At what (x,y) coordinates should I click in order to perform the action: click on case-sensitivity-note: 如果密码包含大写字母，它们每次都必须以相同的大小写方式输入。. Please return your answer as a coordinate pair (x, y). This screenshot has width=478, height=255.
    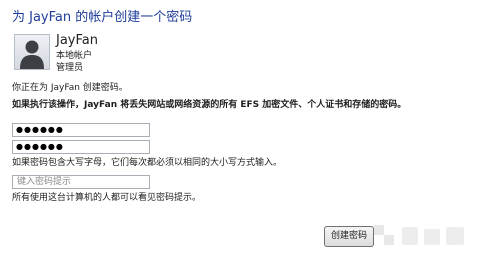
    Looking at the image, I should click on (147, 163).